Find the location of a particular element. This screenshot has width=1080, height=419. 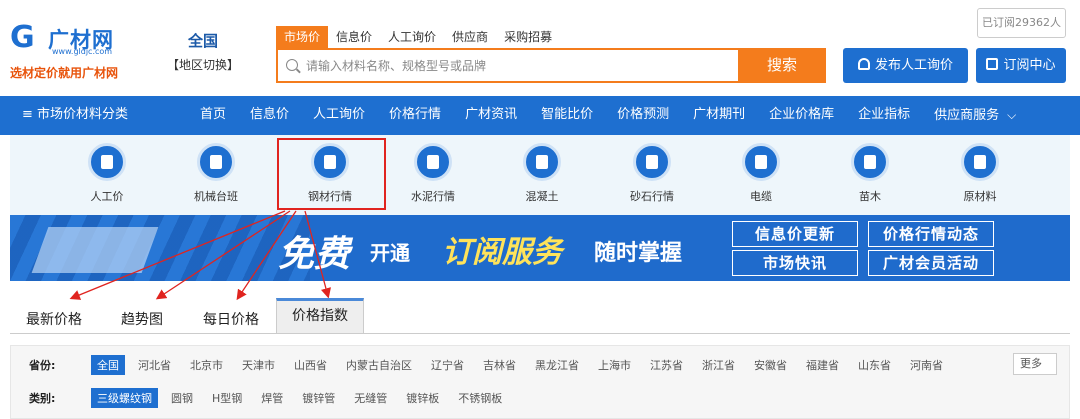

subscribe-center-button: 订阅中心 is located at coordinates (1021, 65).